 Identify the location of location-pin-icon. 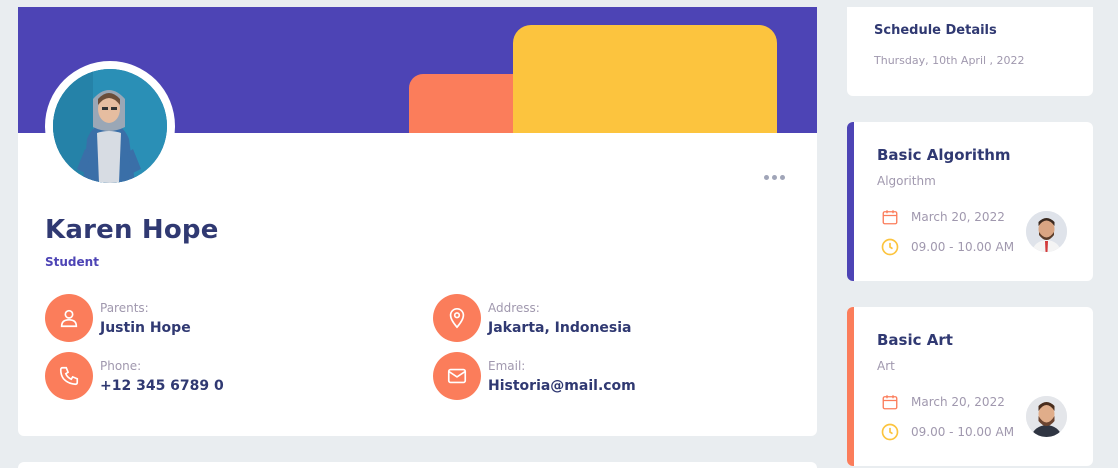
(457, 318).